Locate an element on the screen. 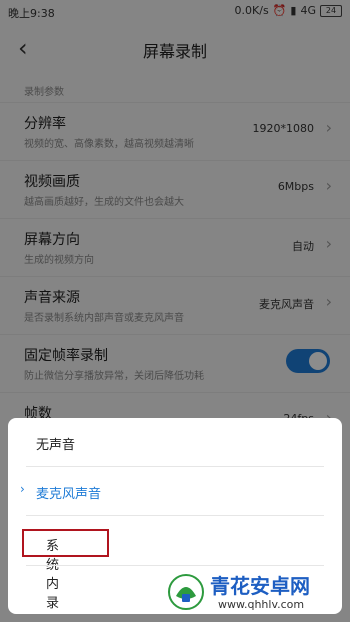  option-label: 系统内录 is located at coordinates (53, 575).